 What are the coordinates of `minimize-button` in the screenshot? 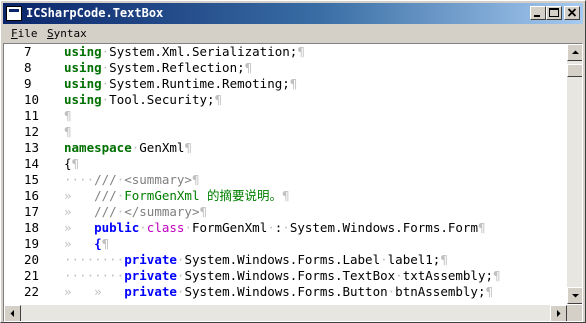 It's located at (538, 13).